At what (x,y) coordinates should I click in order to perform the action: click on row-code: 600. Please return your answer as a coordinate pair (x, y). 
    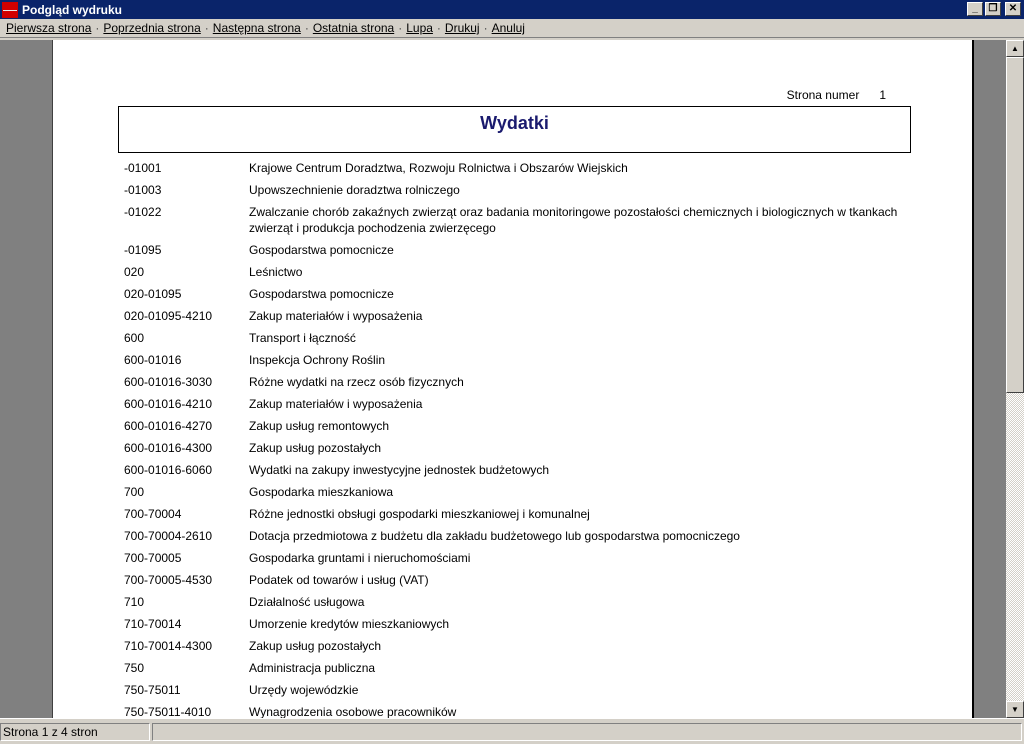
    Looking at the image, I should click on (134, 338).